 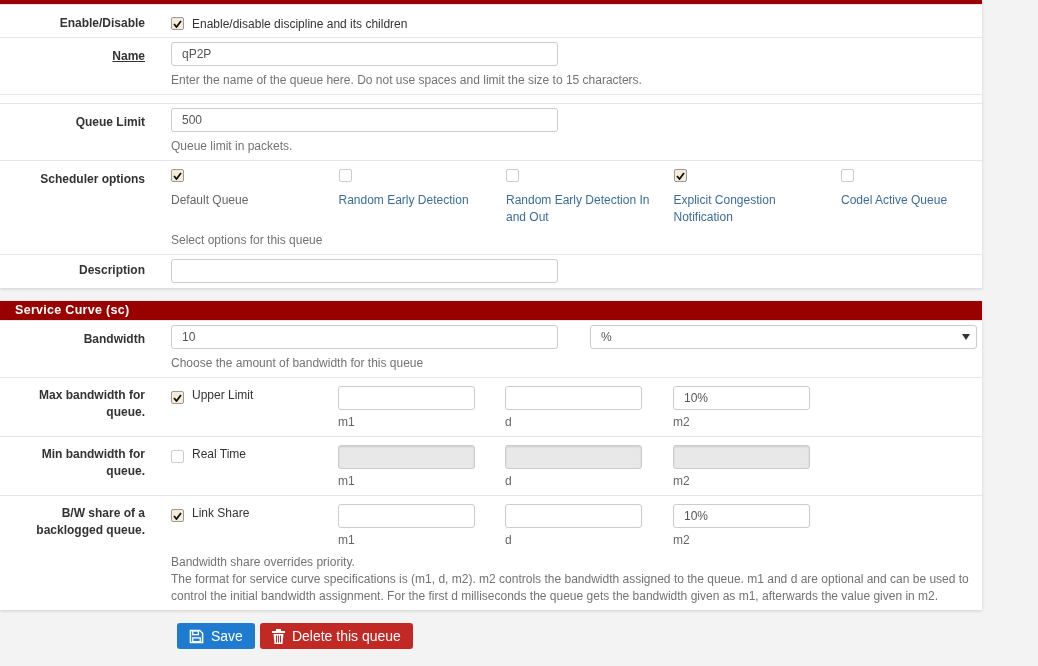 I want to click on field-label: Max bandwidth for queue., so click(x=91, y=404).